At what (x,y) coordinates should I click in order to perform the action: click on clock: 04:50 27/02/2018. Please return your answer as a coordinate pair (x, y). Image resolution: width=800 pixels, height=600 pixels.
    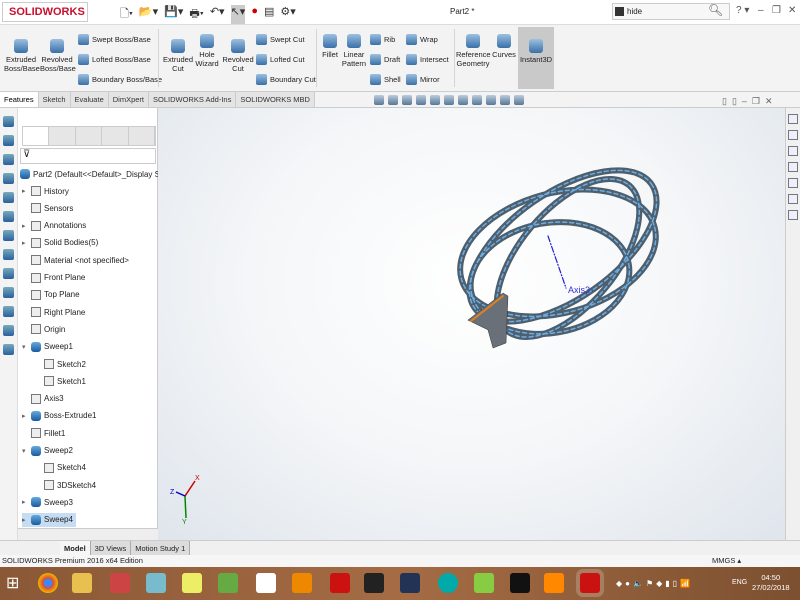
    Looking at the image, I should click on (771, 583).